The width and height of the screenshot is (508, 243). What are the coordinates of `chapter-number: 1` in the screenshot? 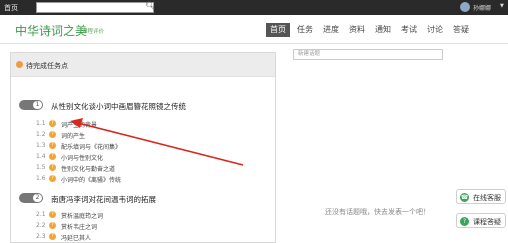 It's located at (37, 105).